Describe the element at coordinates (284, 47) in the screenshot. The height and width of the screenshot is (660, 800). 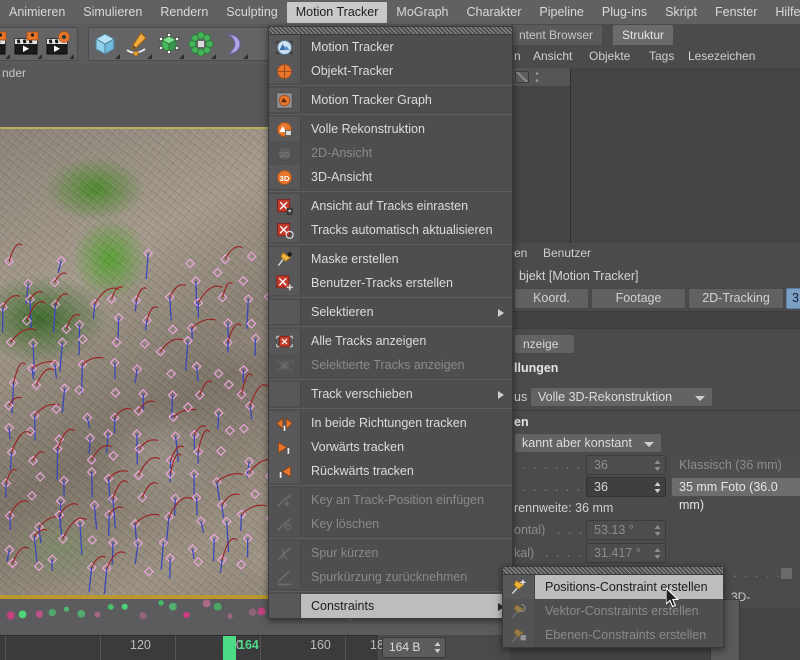
I see `motion-tracker-icon` at that location.